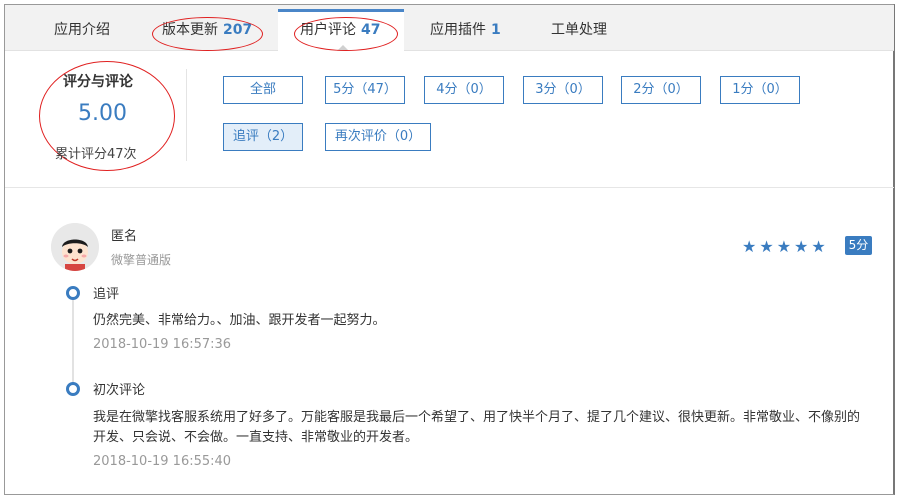 This screenshot has width=899, height=499. Describe the element at coordinates (186, 115) in the screenshot. I see `summary-divider` at that location.